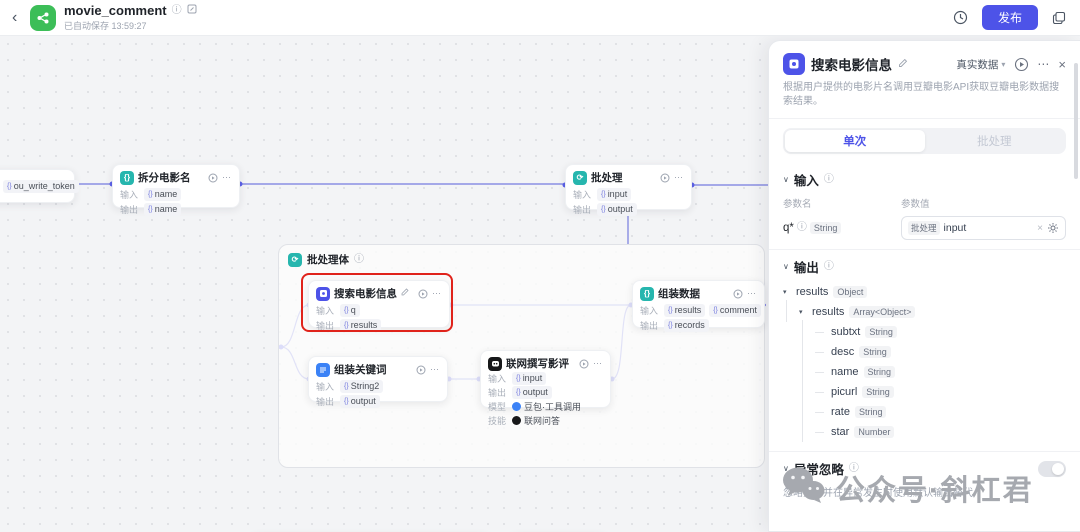  I want to click on watermark-text: 公众号·斜杠君, so click(935, 490).